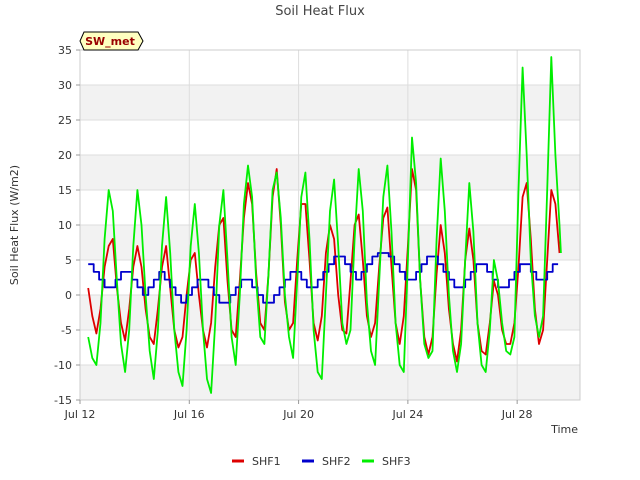 The width and height of the screenshot is (640, 480). Describe the element at coordinates (65, 50) in the screenshot. I see `y-tick-label: 35` at that location.